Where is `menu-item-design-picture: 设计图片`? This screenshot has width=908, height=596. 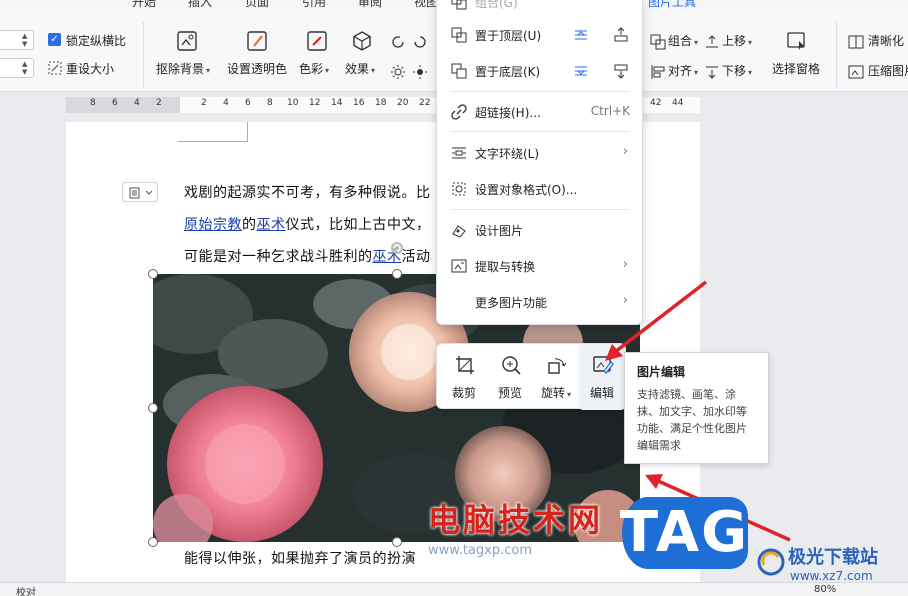 menu-item-design-picture: 设计图片 is located at coordinates (540, 230).